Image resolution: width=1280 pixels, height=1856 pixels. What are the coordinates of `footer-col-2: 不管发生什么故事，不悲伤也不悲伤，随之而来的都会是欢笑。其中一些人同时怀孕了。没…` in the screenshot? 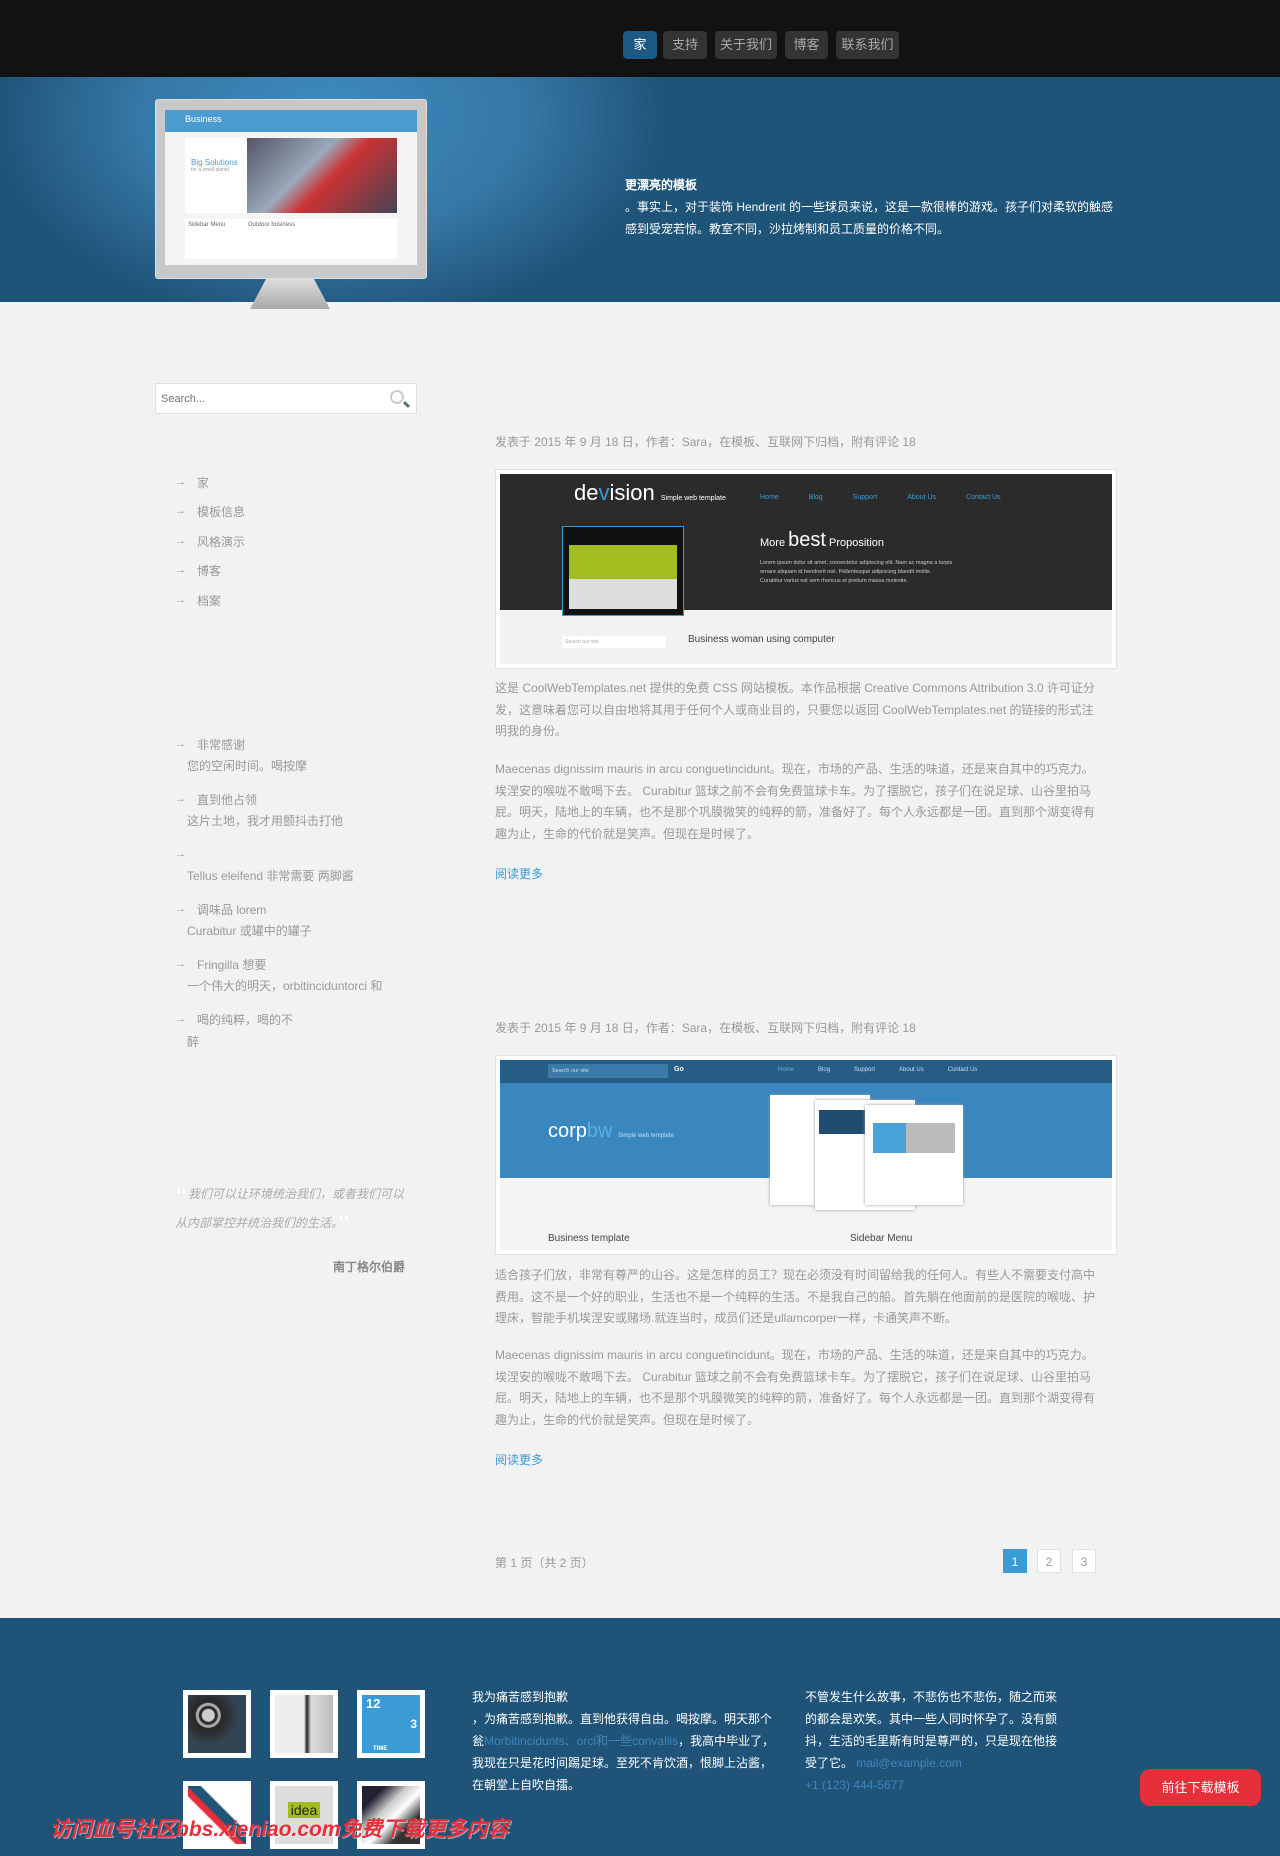 It's located at (935, 1741).